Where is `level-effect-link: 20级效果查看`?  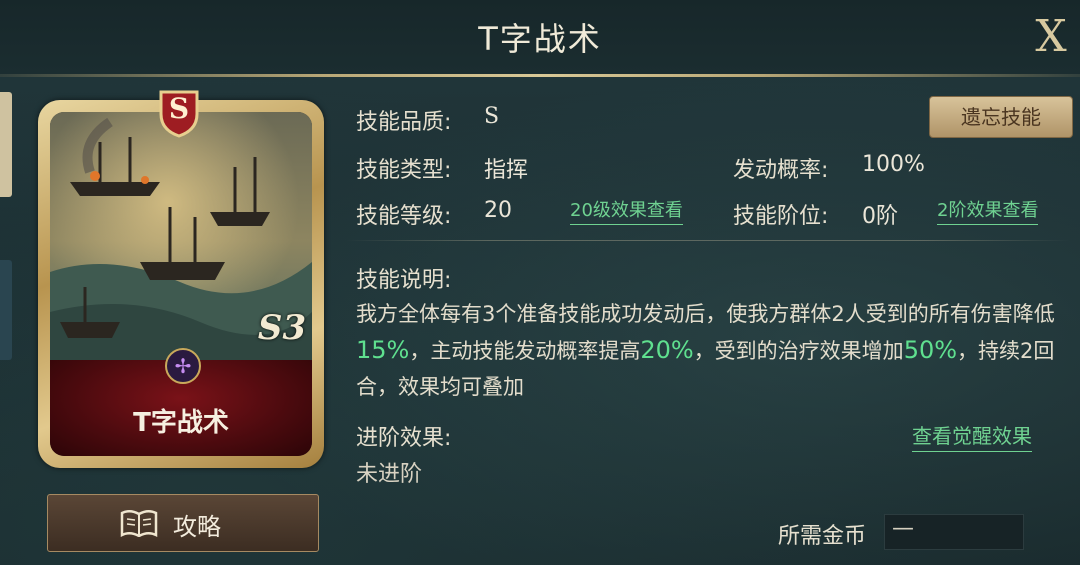 level-effect-link: 20级效果查看 is located at coordinates (626, 210).